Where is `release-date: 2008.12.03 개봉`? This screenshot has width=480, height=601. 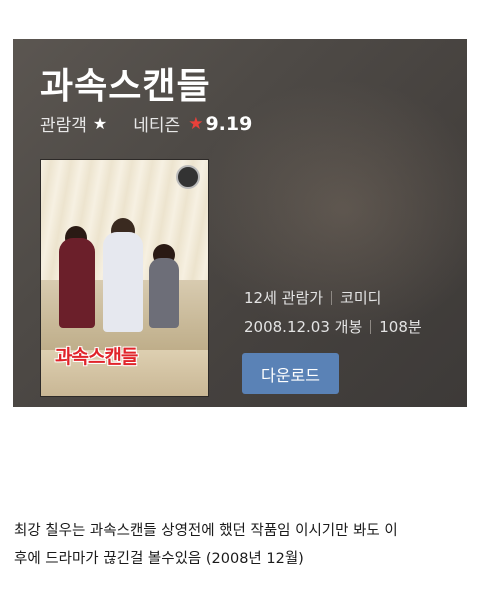 release-date: 2008.12.03 개봉 is located at coordinates (303, 327).